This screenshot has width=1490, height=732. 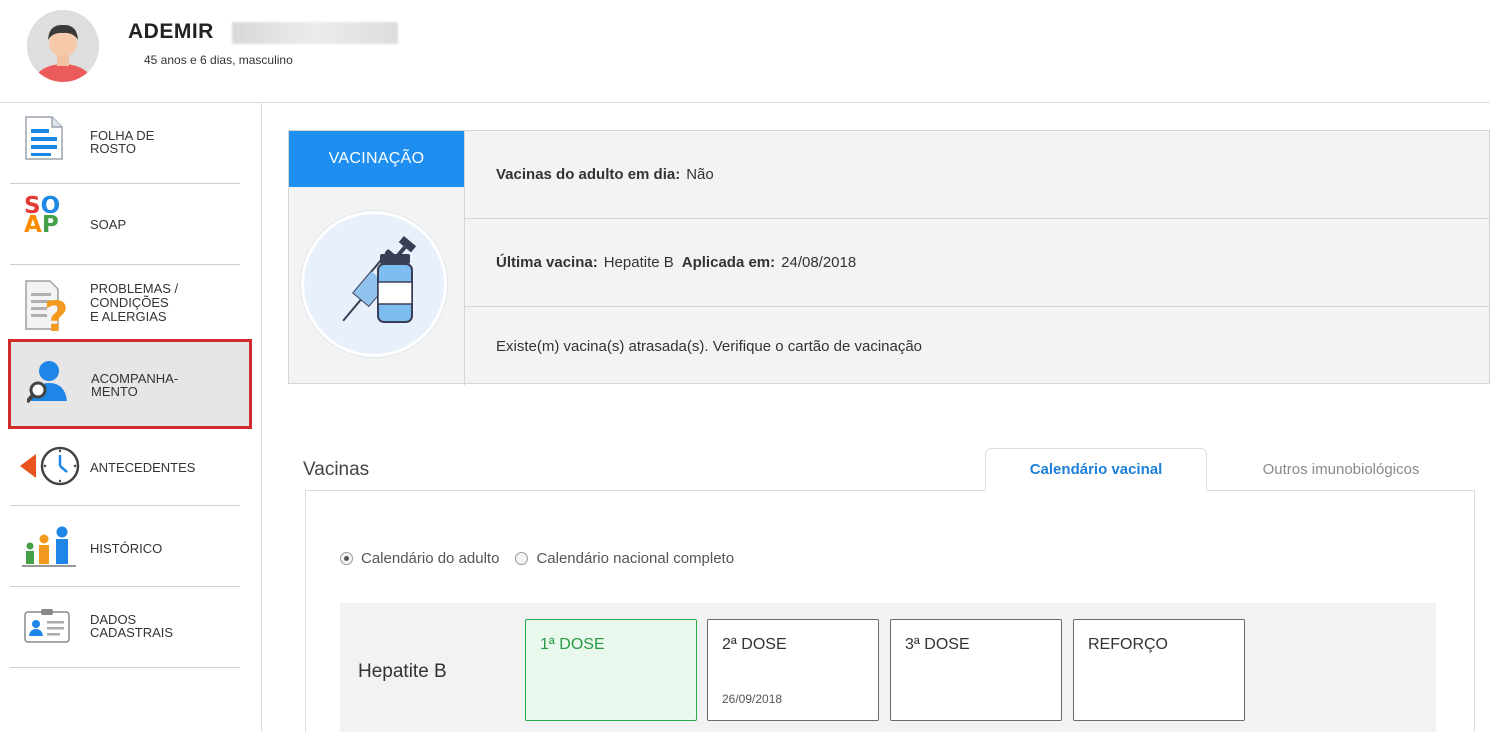 I want to click on dose-card-2: 2ª DOSE 26/09/2018, so click(x=793, y=670).